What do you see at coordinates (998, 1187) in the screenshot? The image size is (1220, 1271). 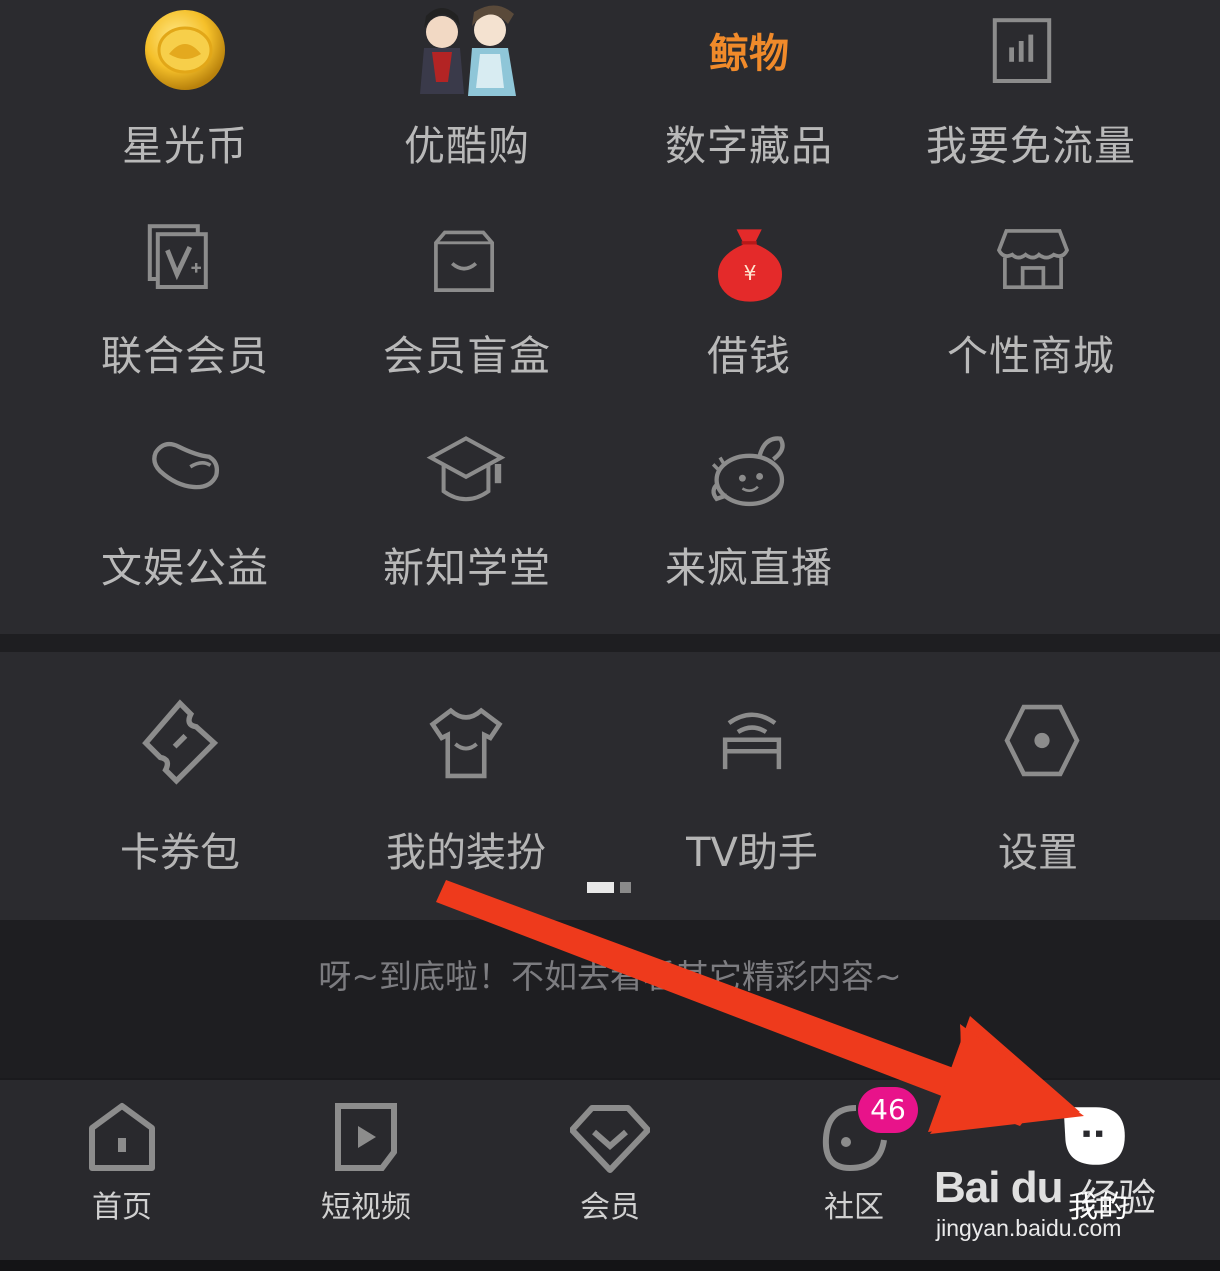 I see `baidu-logo: Bai du` at bounding box center [998, 1187].